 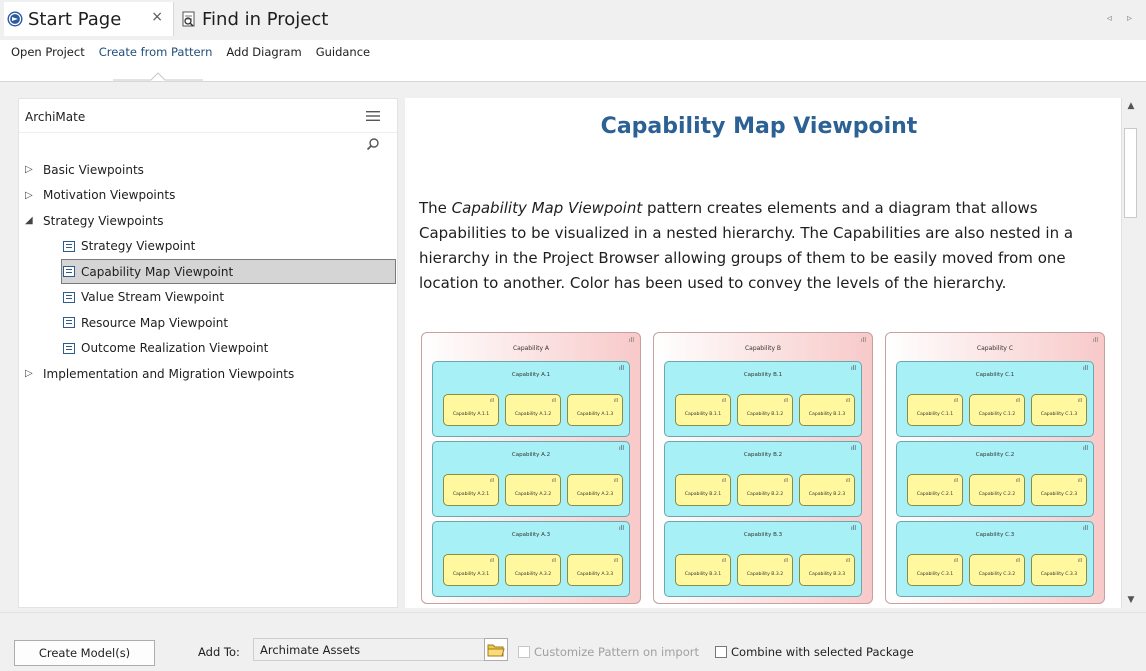 What do you see at coordinates (208, 247) in the screenshot?
I see `tree-item-strategy-viewpoint: Strategy Viewpoint` at bounding box center [208, 247].